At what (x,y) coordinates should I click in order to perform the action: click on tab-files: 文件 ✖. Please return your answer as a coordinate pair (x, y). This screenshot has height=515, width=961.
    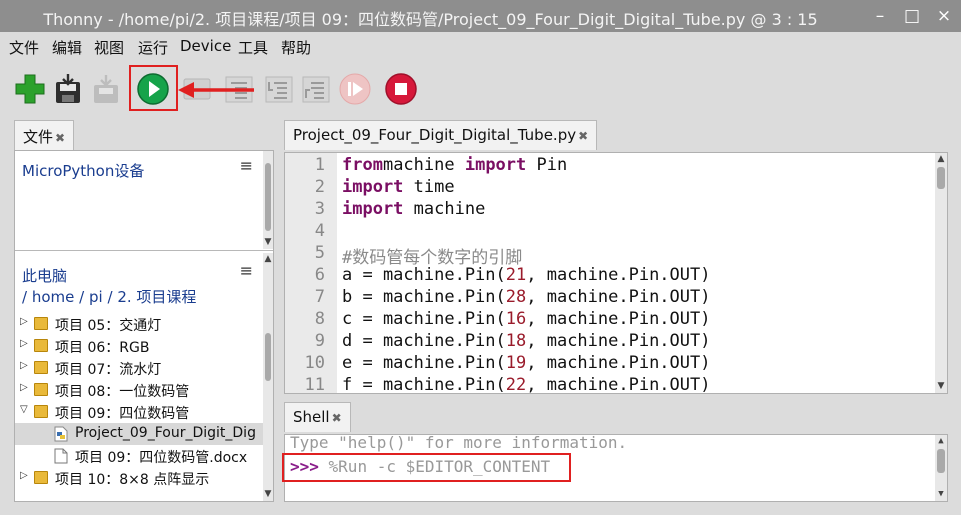
    Looking at the image, I should click on (44, 135).